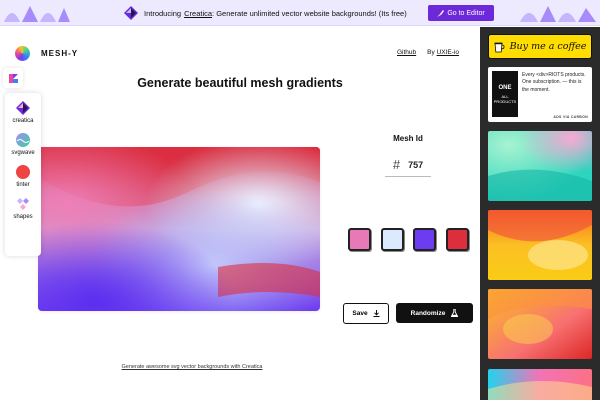 Image resolution: width=600 pixels, height=400 pixels. I want to click on save-label: Save, so click(360, 313).